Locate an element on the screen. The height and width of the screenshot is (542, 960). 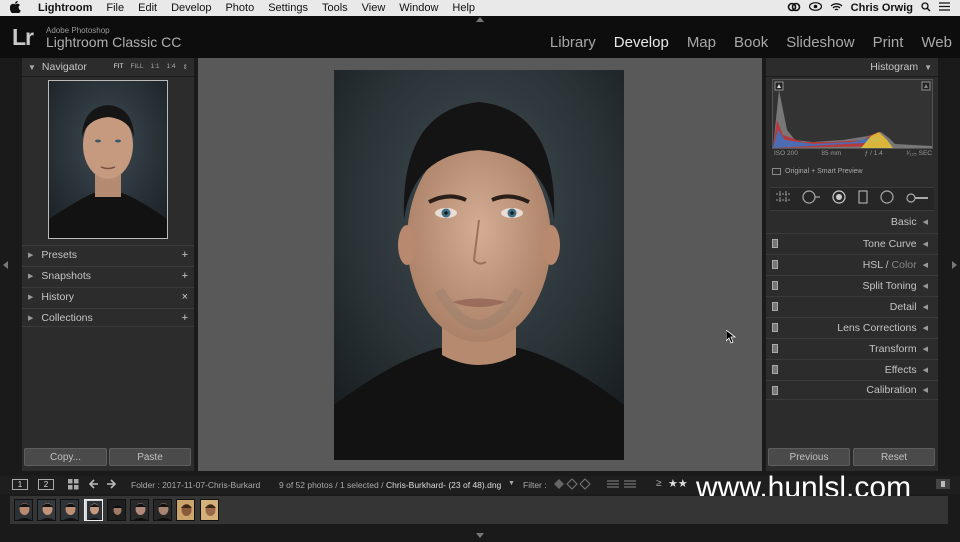
menu-photo: Photo is located at coordinates (239, 8).